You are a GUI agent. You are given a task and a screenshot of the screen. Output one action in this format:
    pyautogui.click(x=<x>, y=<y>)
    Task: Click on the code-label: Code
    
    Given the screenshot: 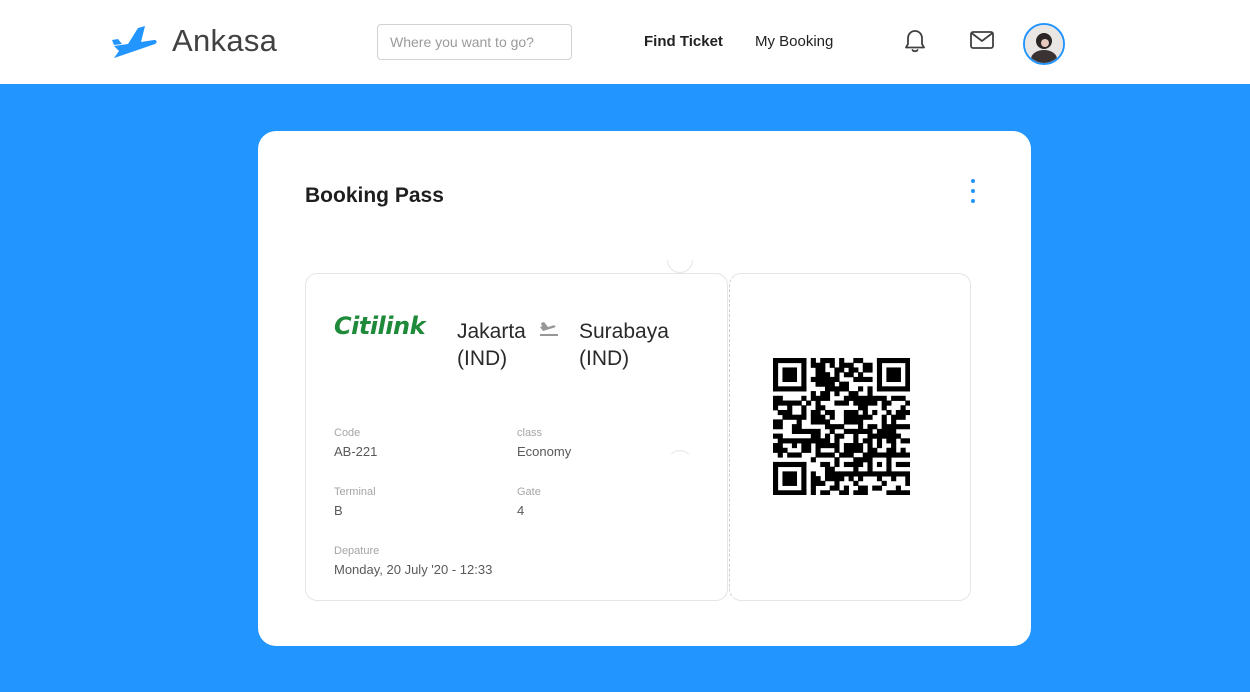 What is the action you would take?
    pyautogui.click(x=347, y=433)
    